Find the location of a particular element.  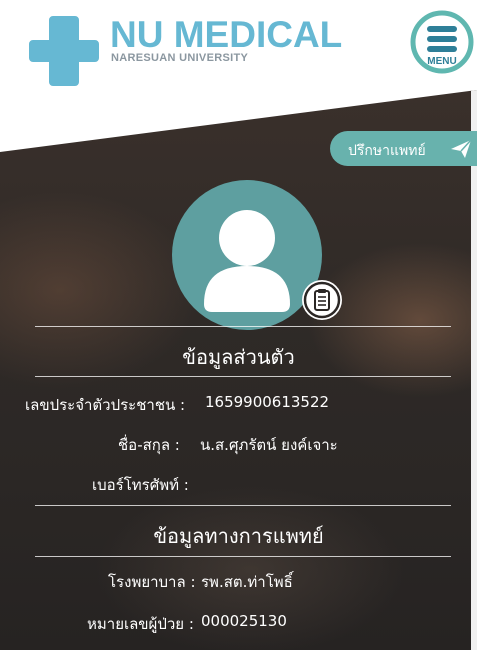

hamburger-menu-icon is located at coordinates (442, 42).